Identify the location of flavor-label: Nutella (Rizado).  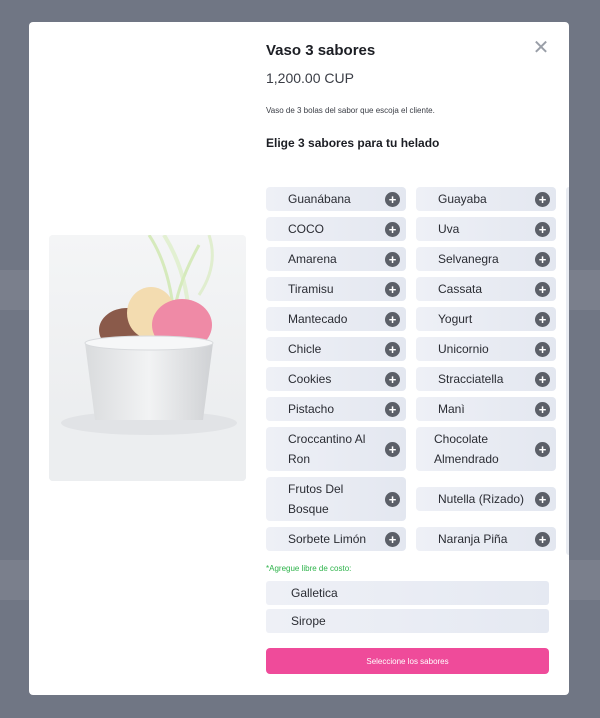
(481, 499).